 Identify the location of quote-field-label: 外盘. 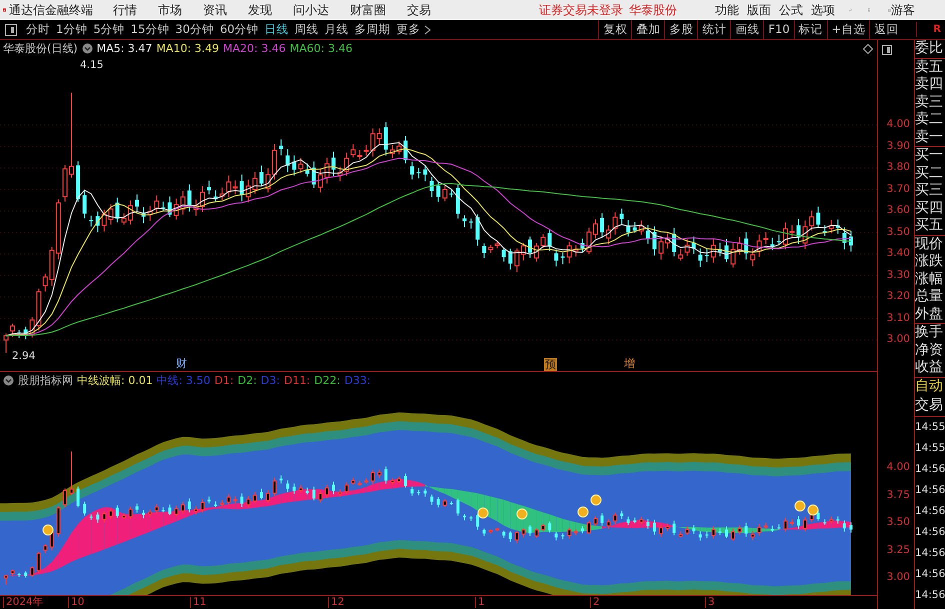
(929, 314).